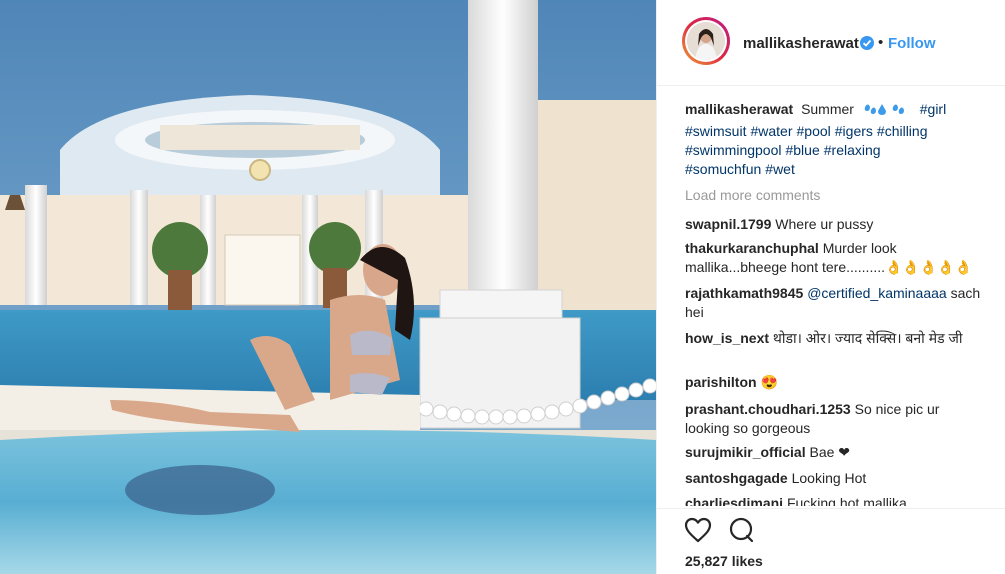  What do you see at coordinates (724, 561) in the screenshot?
I see `like-count: 25,827 likes` at bounding box center [724, 561].